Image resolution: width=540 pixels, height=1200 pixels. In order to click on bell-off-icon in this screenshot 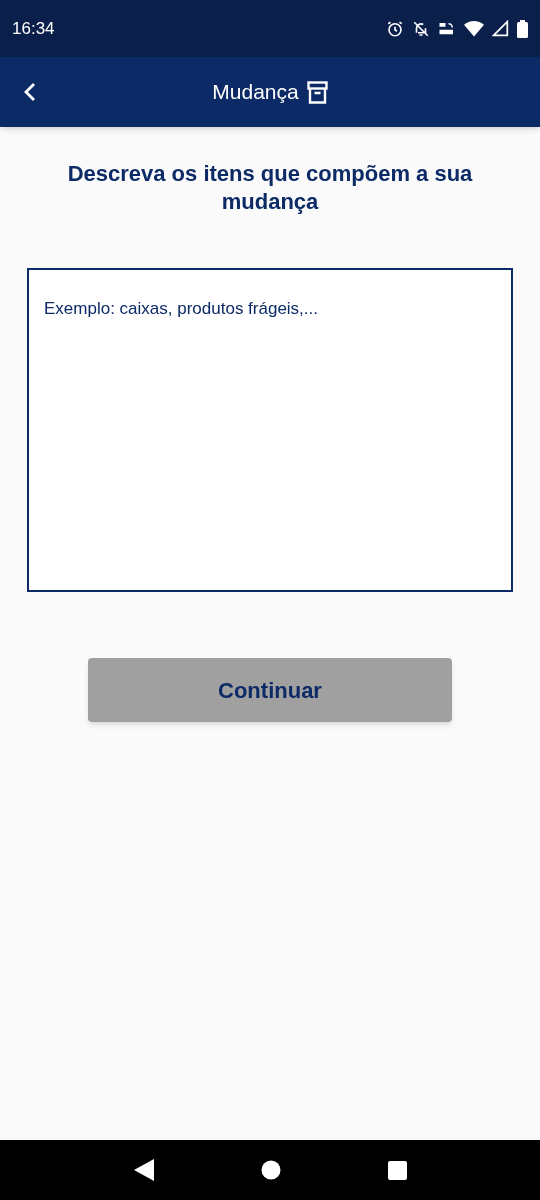, I will do `click(421, 28)`.